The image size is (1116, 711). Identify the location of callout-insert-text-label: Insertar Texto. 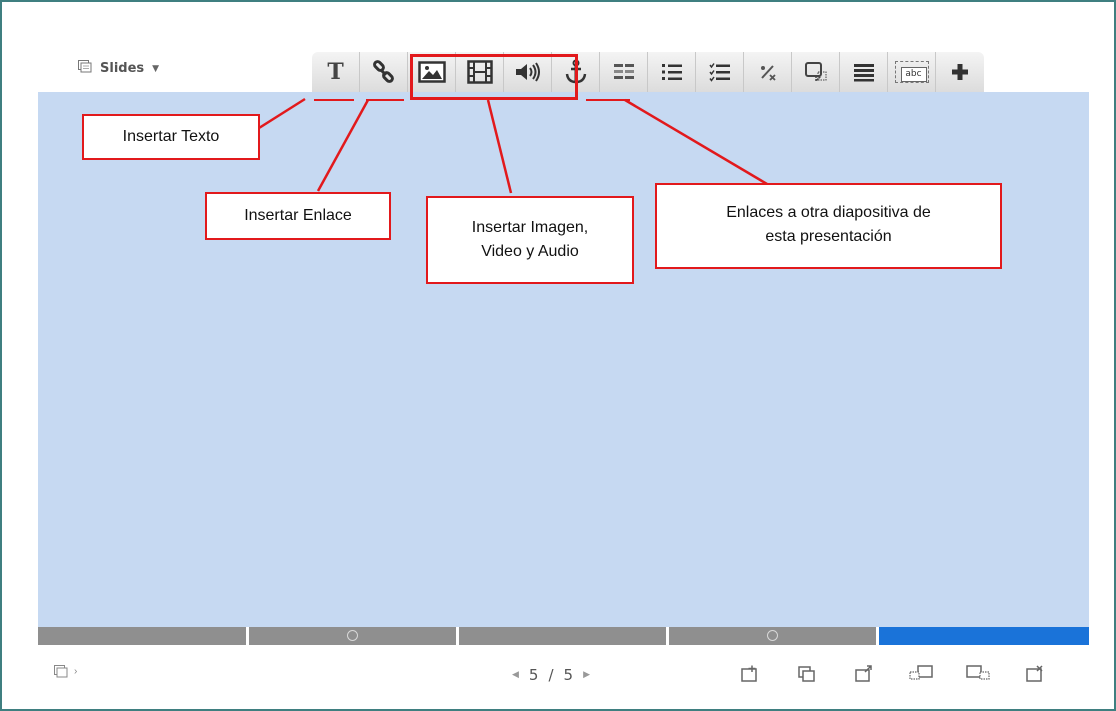
(171, 136).